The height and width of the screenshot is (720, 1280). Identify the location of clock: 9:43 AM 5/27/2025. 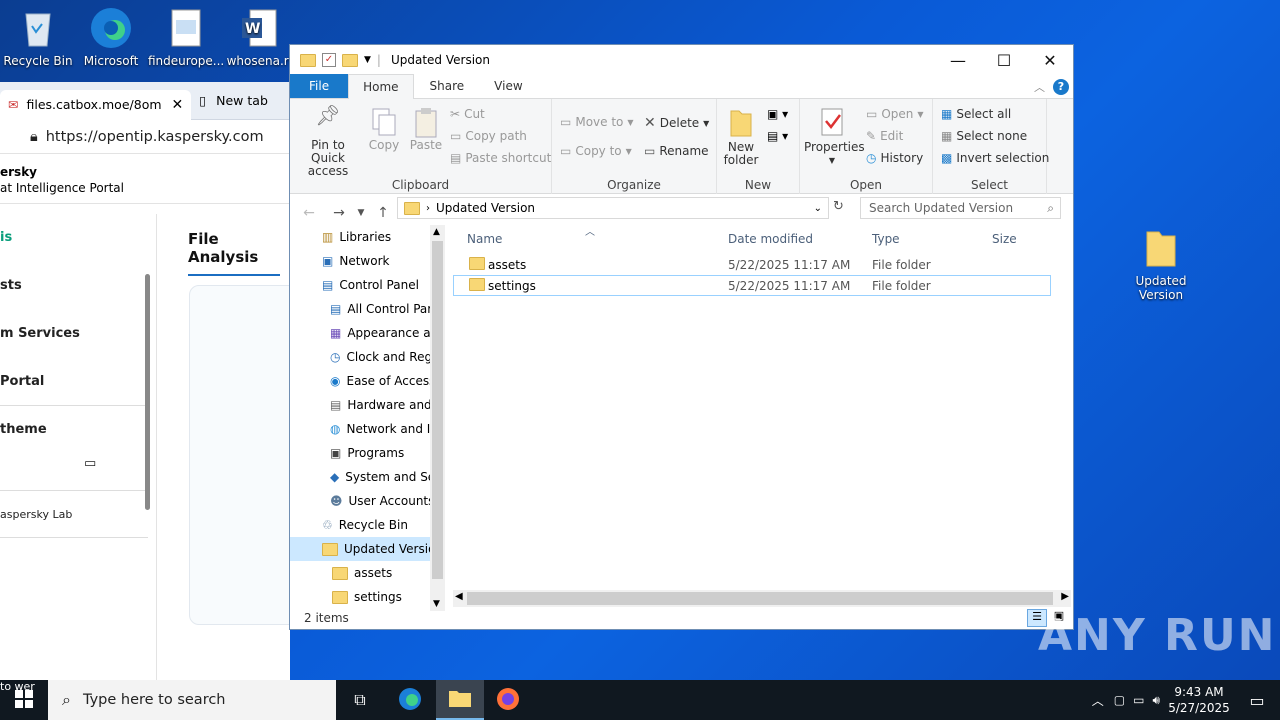
(1199, 700).